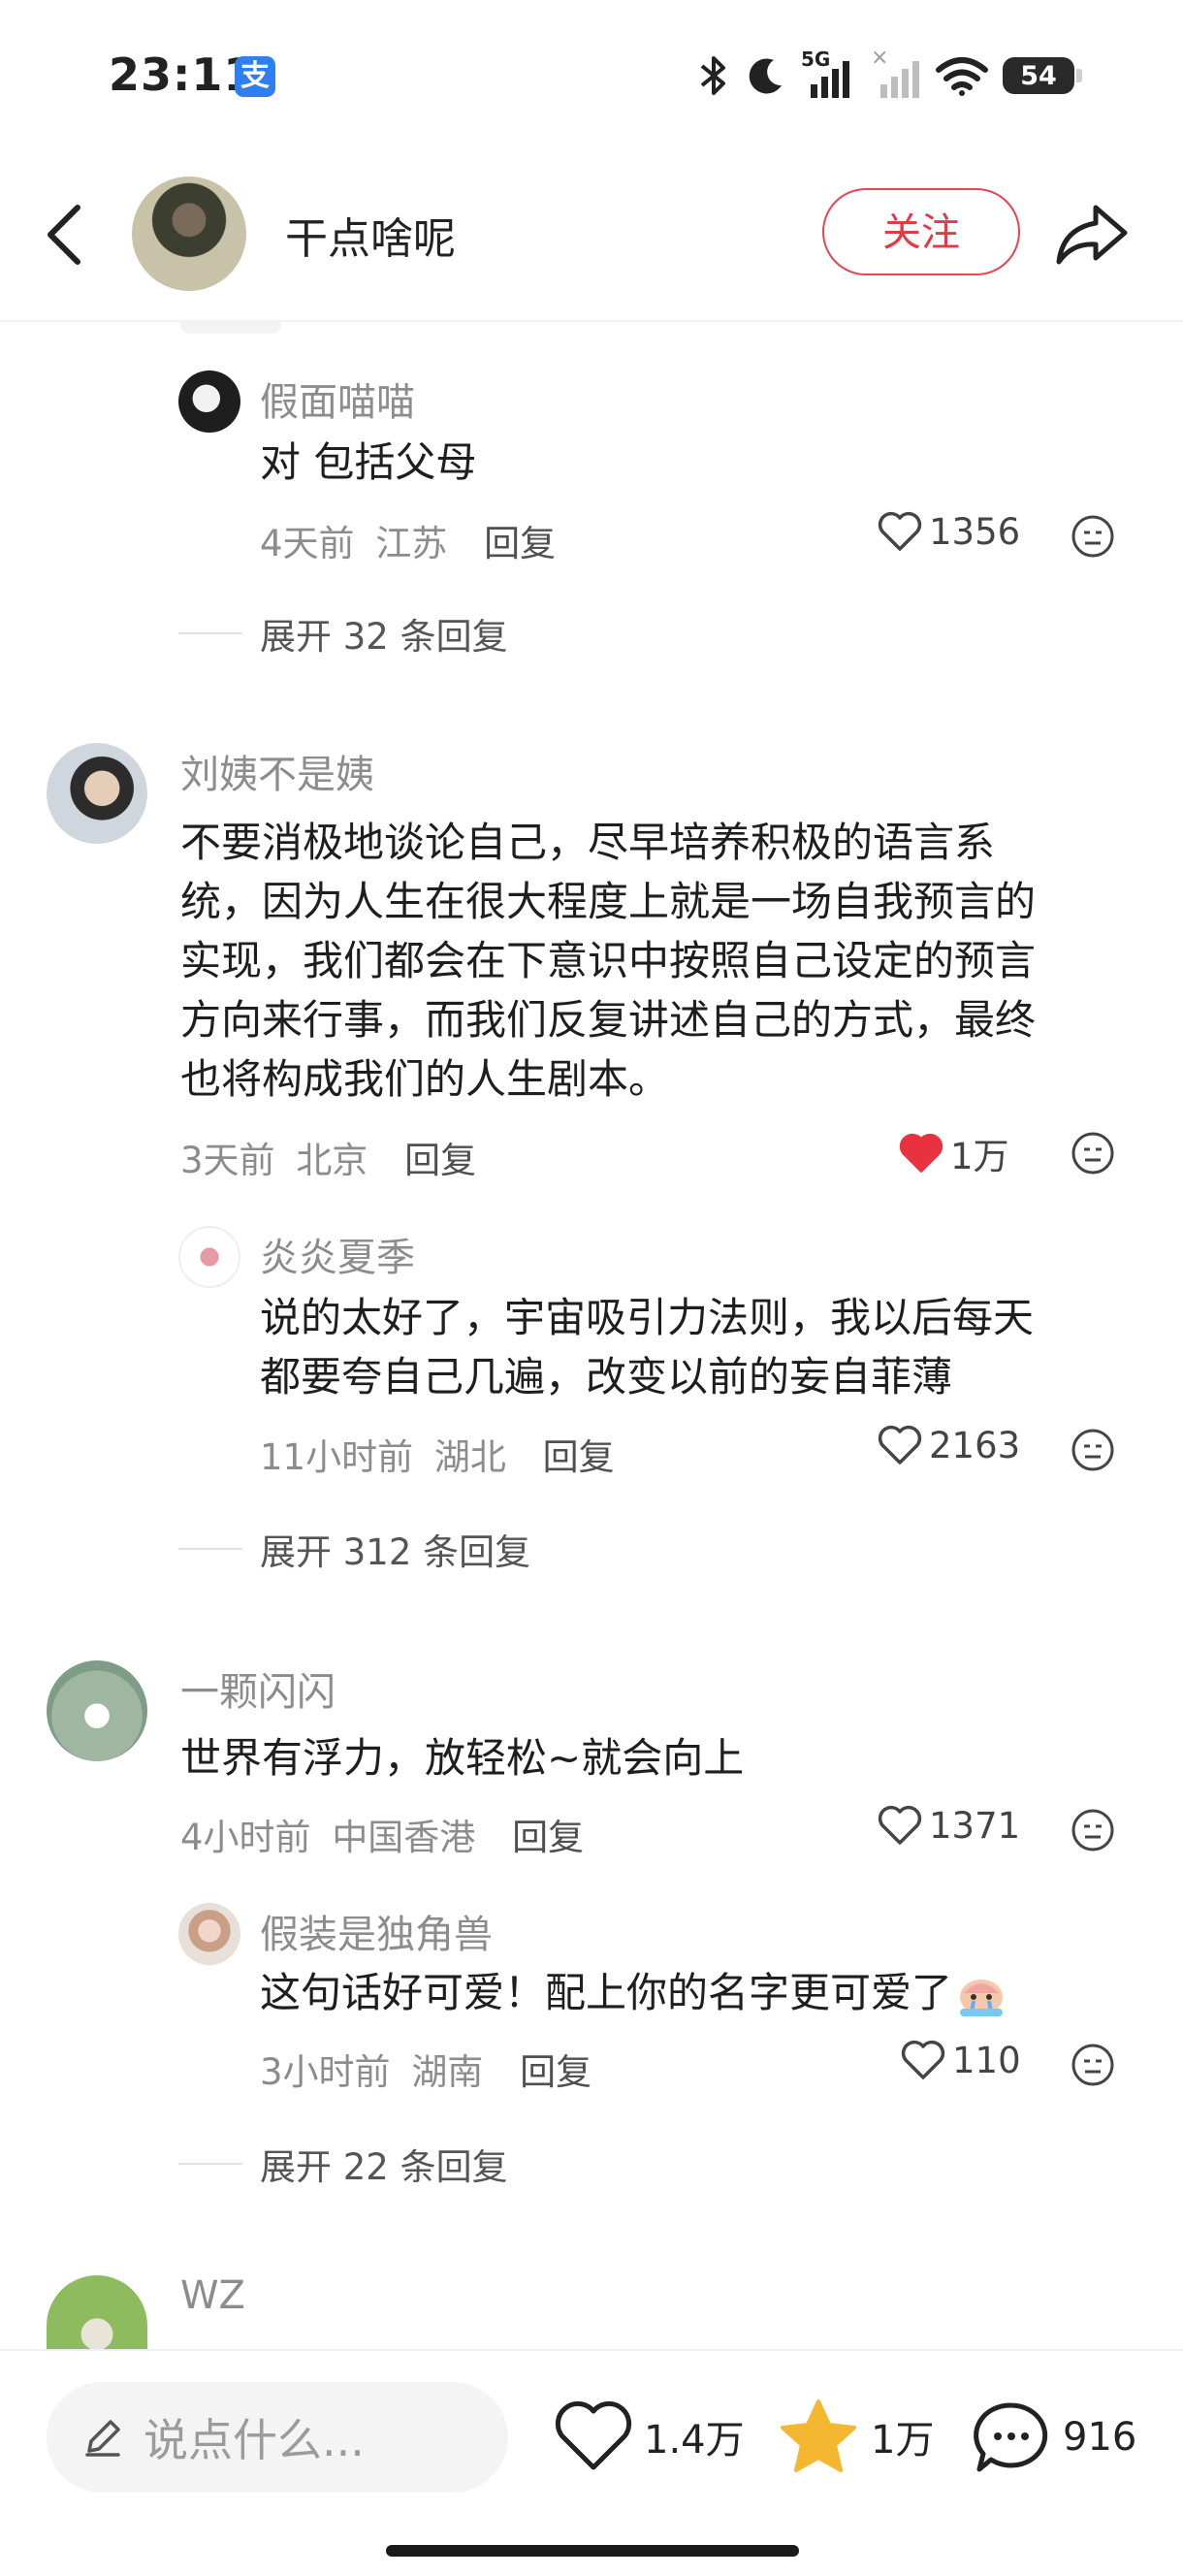  Describe the element at coordinates (462, 1757) in the screenshot. I see `comment-text: 世界有浮力，放轻松~就会向上` at that location.